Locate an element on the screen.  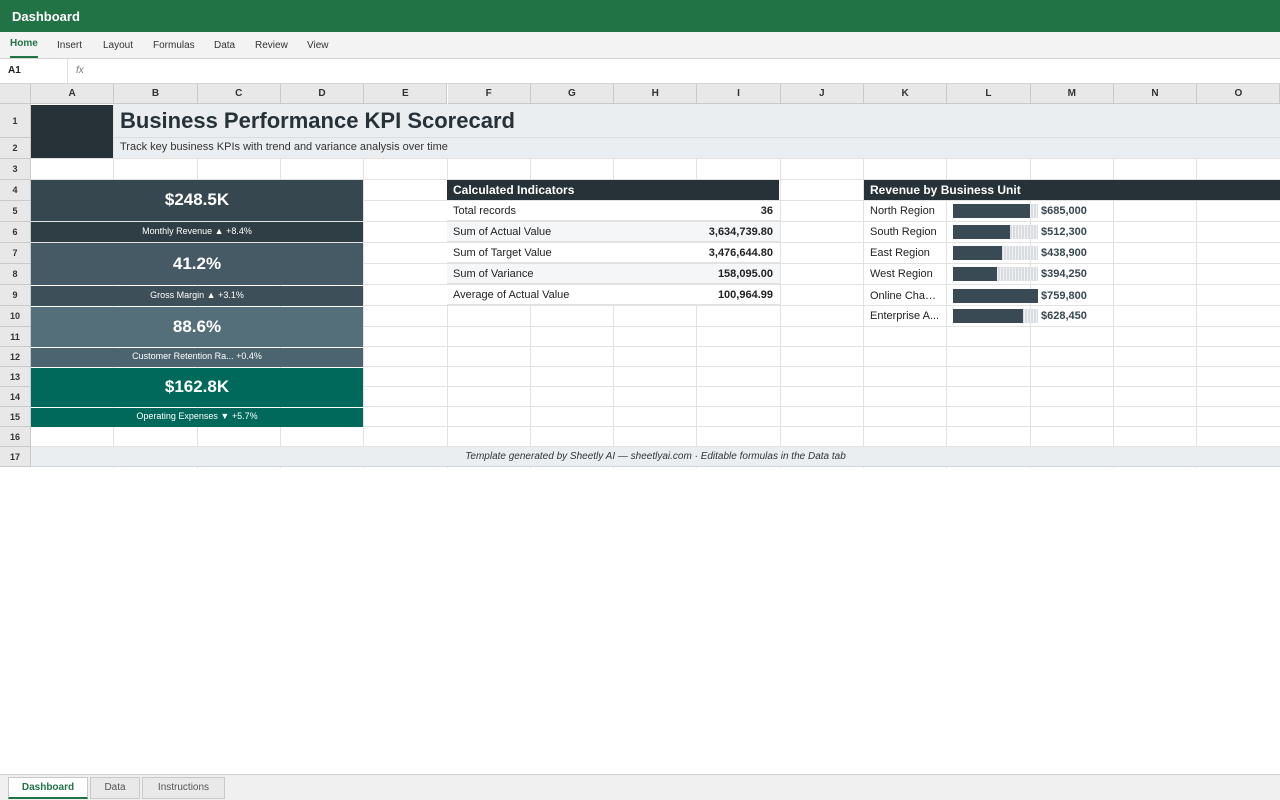
revenue-value: $512,300 is located at coordinates (1064, 232).